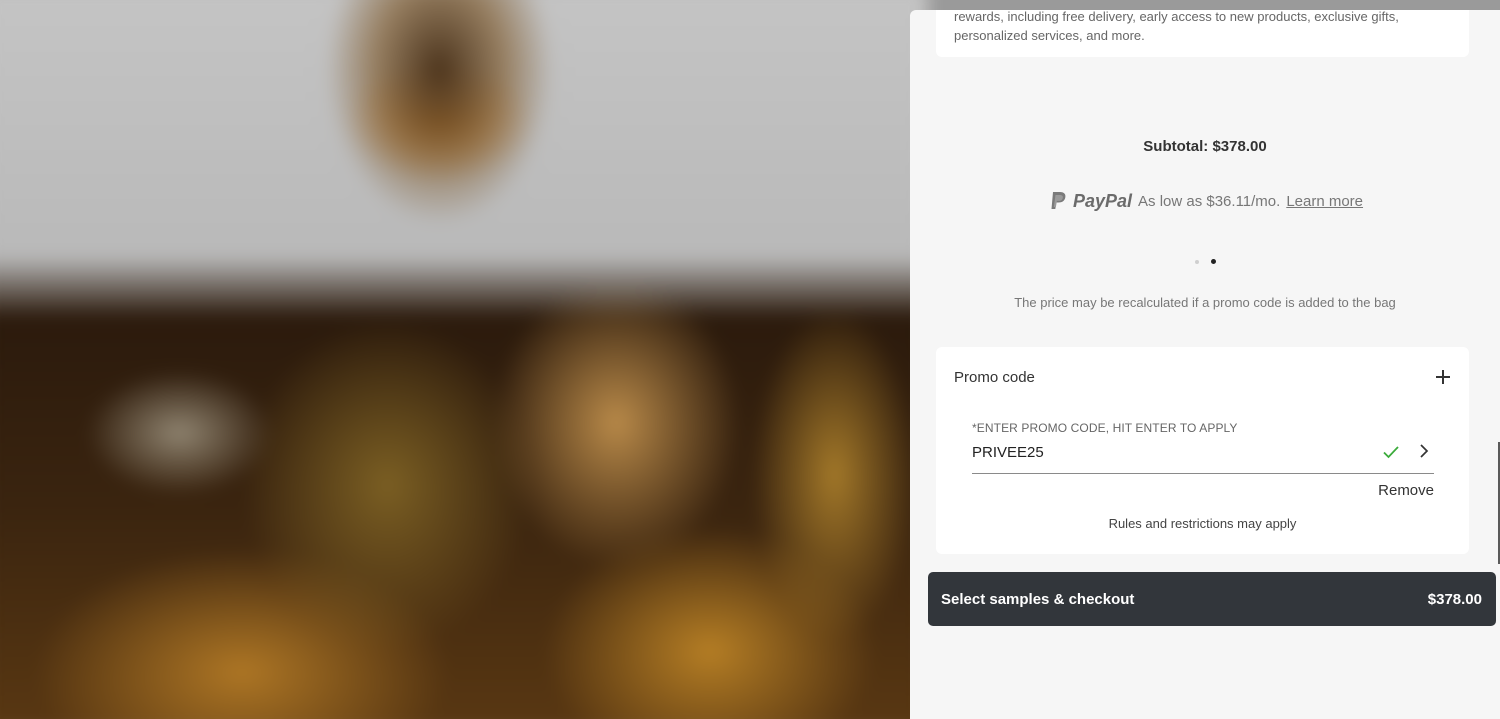  Describe the element at coordinates (1038, 599) in the screenshot. I see `checkout-button-label: Select samples & checkout` at that location.